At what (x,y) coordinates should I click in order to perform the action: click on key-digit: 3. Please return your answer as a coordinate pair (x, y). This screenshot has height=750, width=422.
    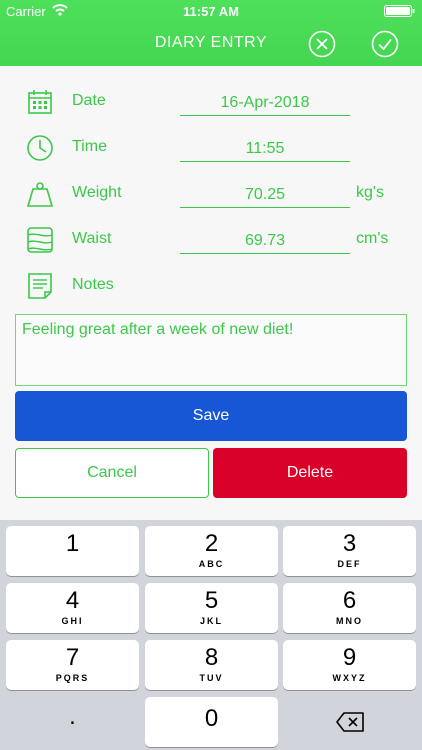
    Looking at the image, I should click on (349, 543).